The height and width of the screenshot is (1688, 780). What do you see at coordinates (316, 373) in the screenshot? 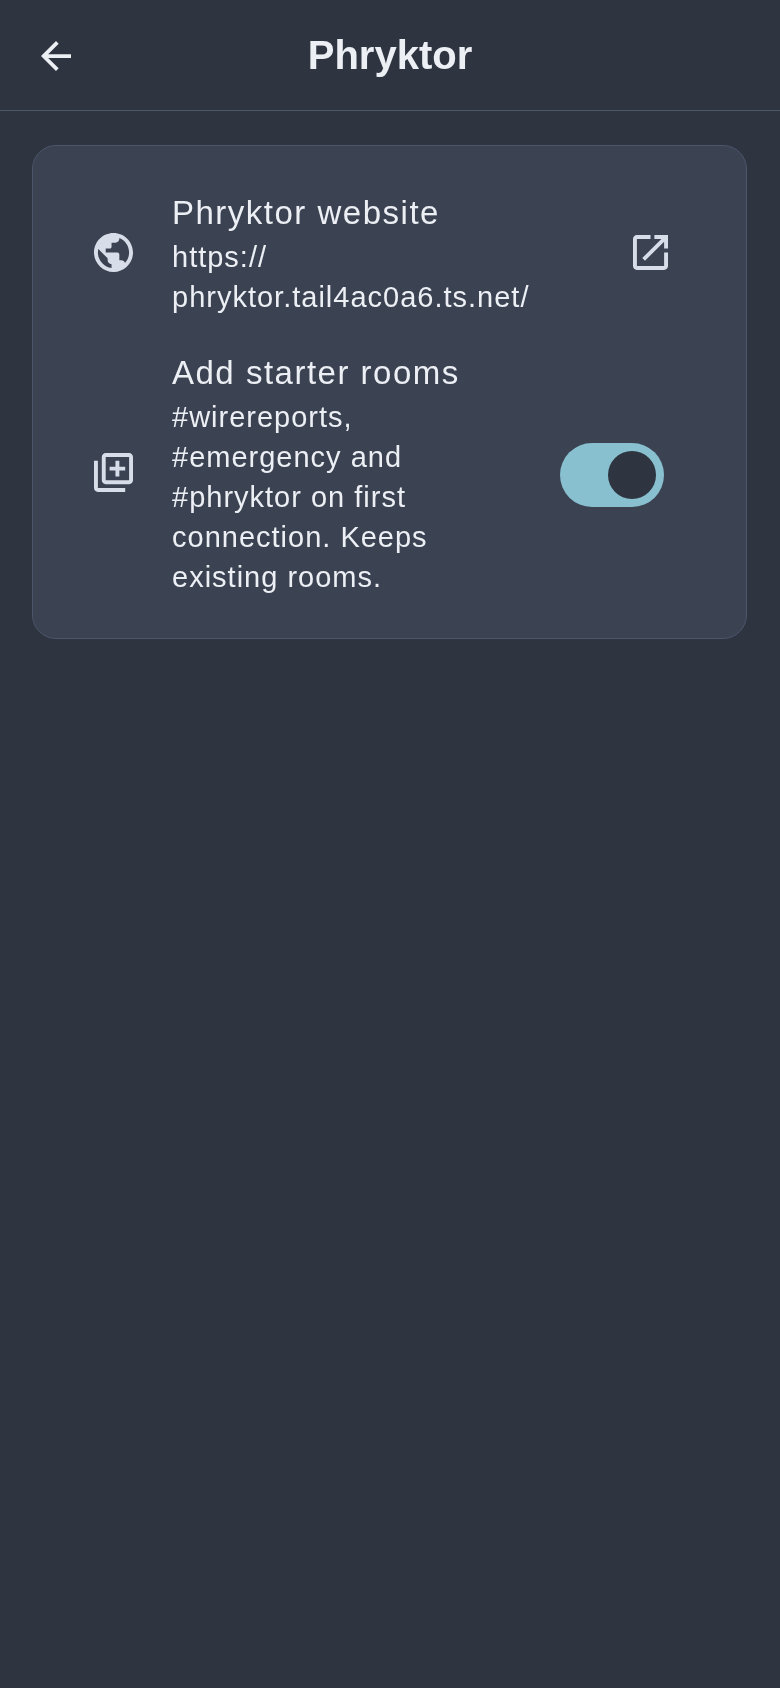
I see `setting-title: Add starter rooms` at bounding box center [316, 373].